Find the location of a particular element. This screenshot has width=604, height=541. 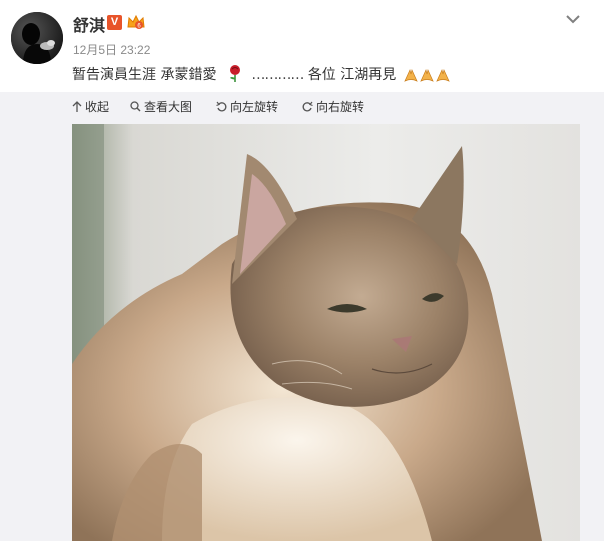

chevron-down-icon is located at coordinates (573, 19).